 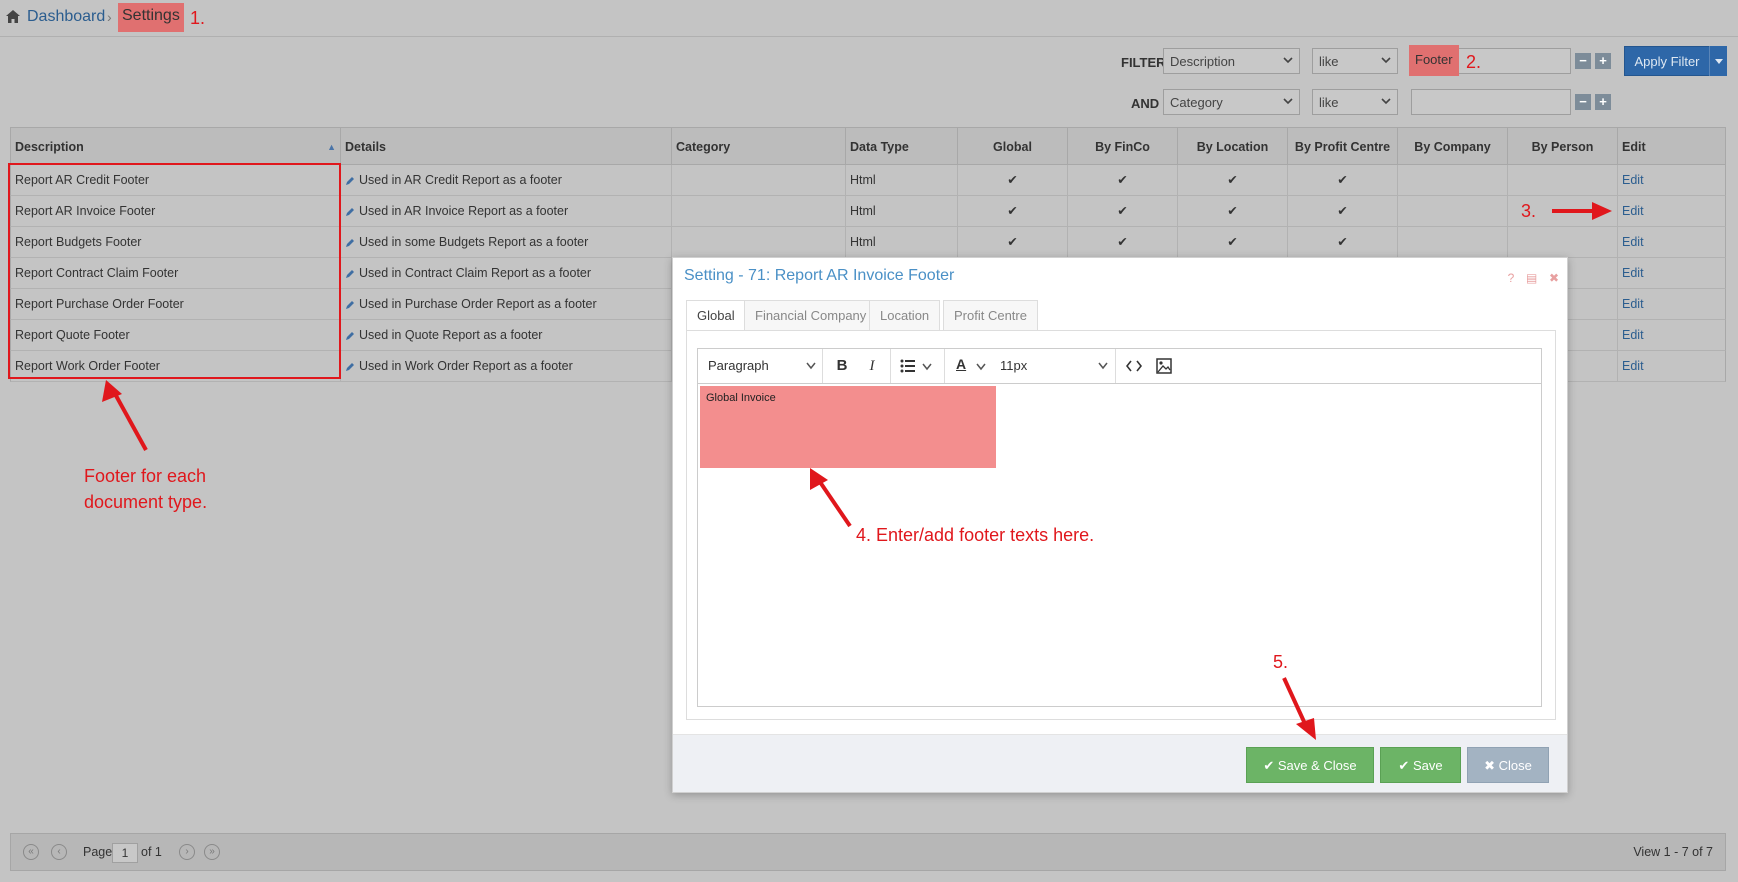 What do you see at coordinates (1718, 61) in the screenshot?
I see `apply-filter-dropdown-button` at bounding box center [1718, 61].